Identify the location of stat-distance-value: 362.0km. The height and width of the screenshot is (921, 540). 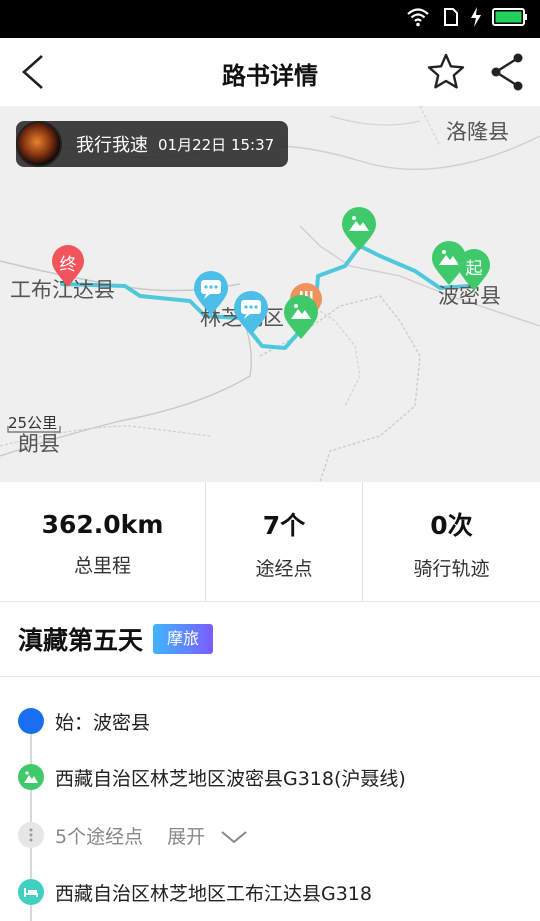
(102, 524).